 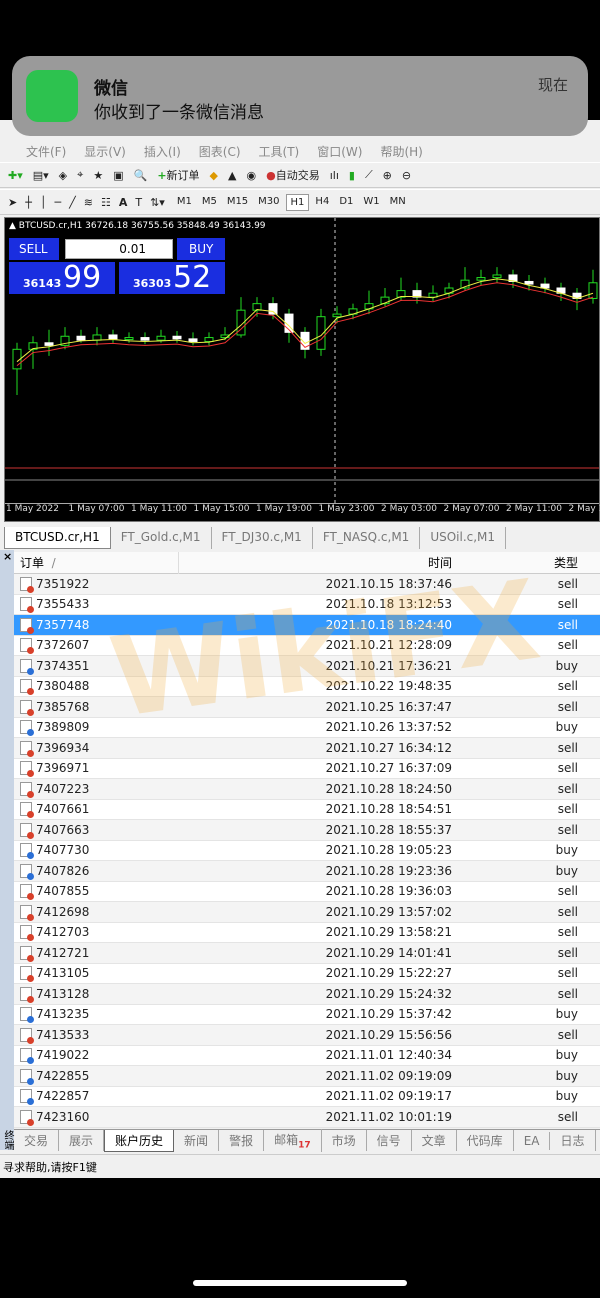 What do you see at coordinates (162, 151) in the screenshot?
I see `menu-item: 插入(I)` at bounding box center [162, 151].